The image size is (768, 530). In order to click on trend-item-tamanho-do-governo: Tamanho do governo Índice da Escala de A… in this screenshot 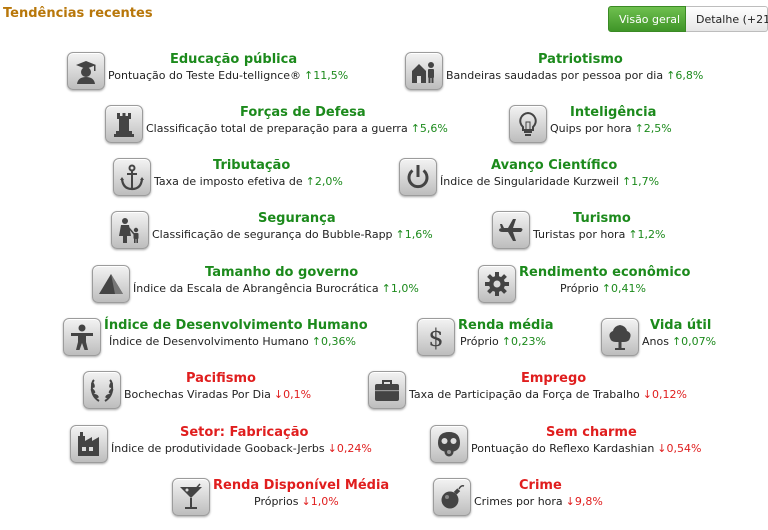, I will do `click(267, 287)`.